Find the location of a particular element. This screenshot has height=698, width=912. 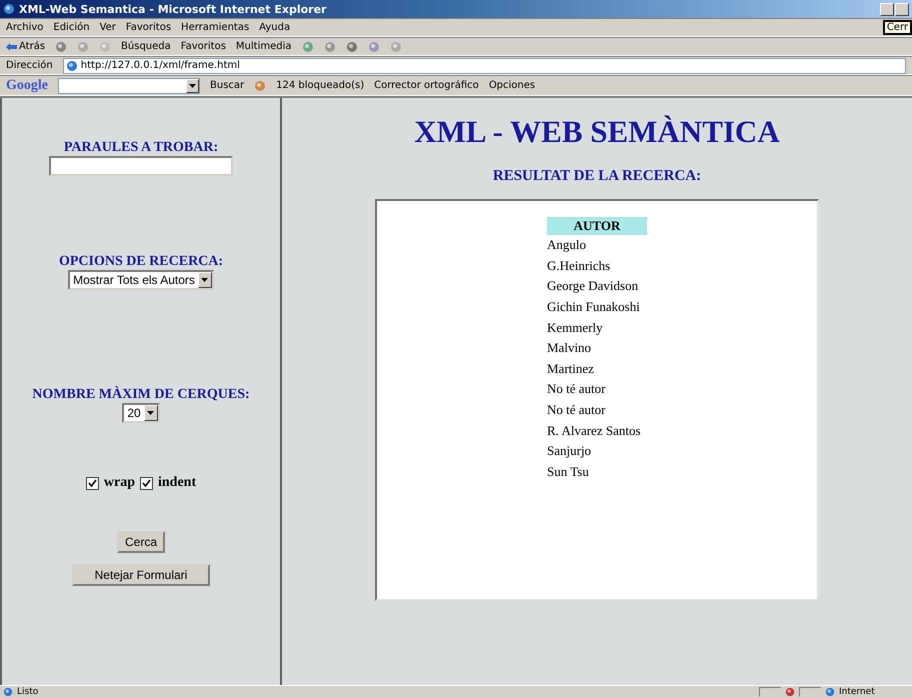

column-header: AUTOR is located at coordinates (597, 226).